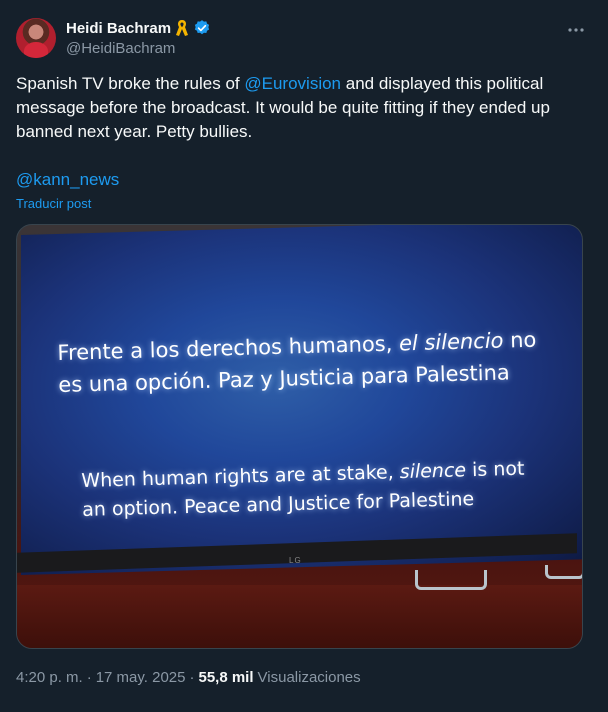 This screenshot has height=712, width=608. I want to click on views-label: Visualizaciones, so click(309, 677).